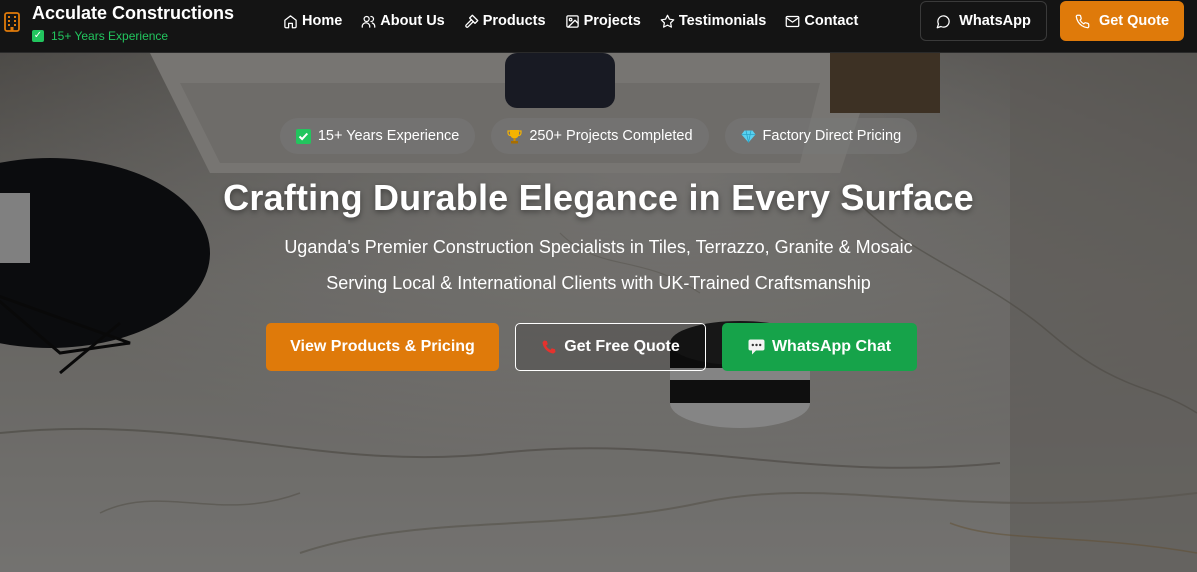 The width and height of the screenshot is (1197, 572). What do you see at coordinates (831, 21) in the screenshot?
I see `nav-contact-label: Contact` at bounding box center [831, 21].